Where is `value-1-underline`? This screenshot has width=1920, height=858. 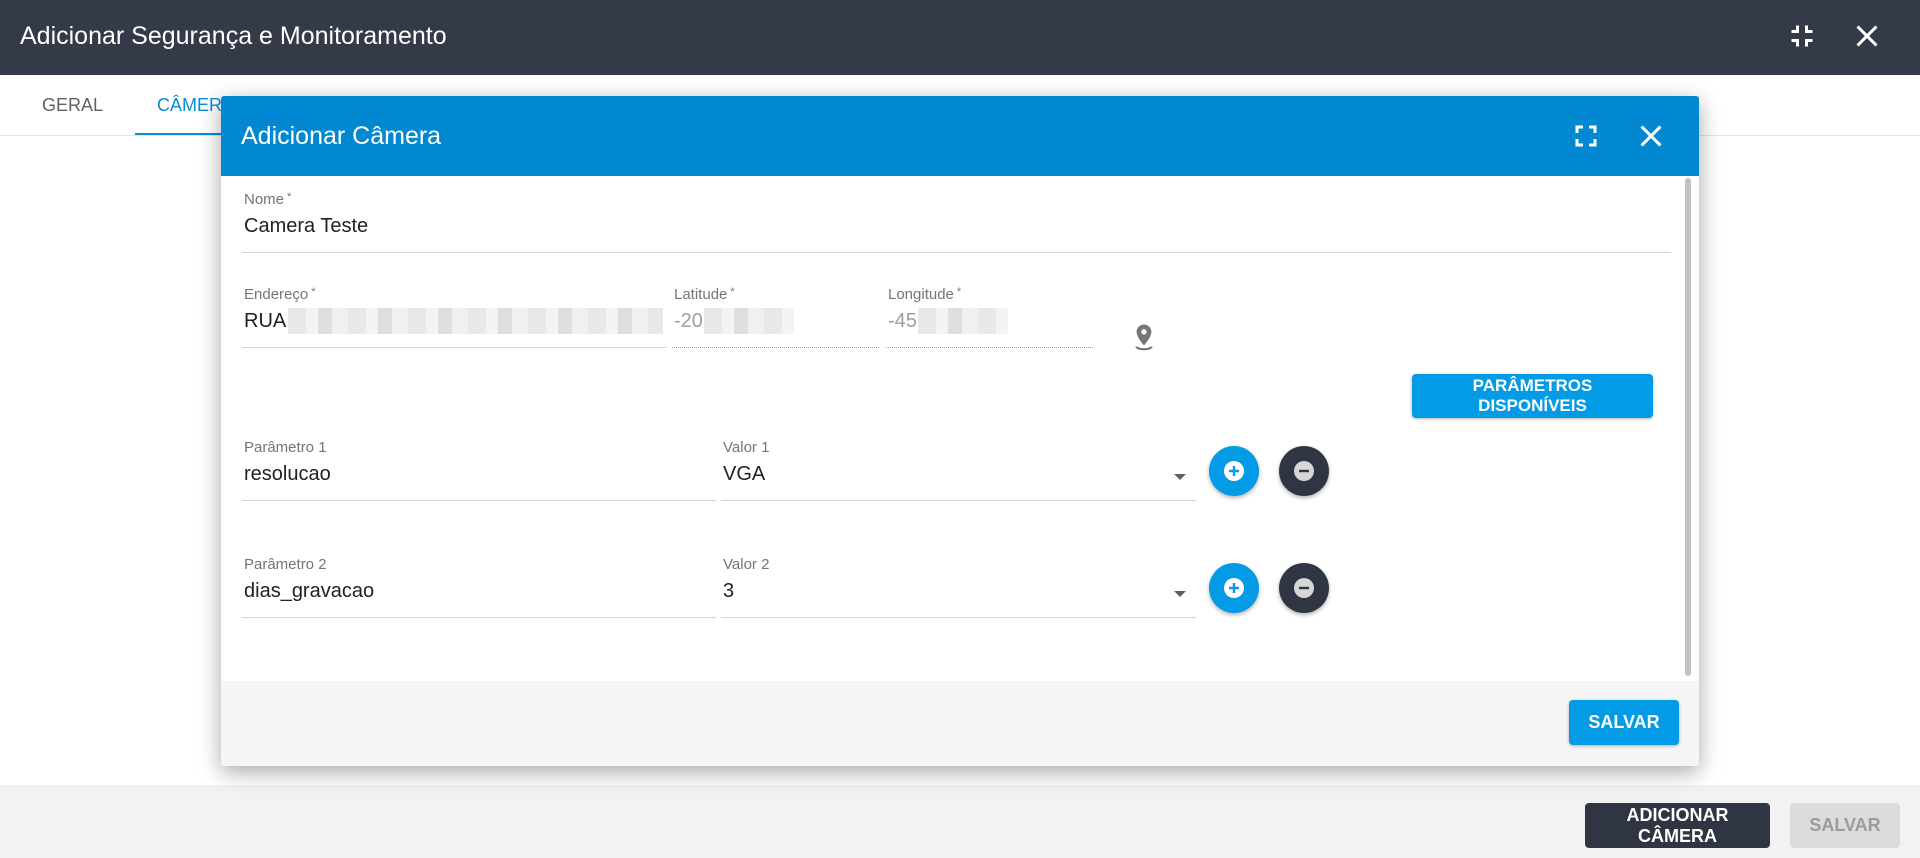
value-1-underline is located at coordinates (958, 500).